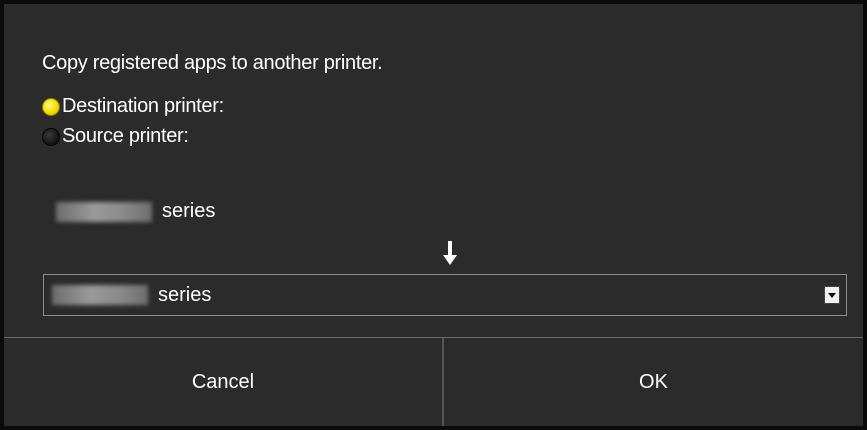  What do you see at coordinates (223, 382) in the screenshot?
I see `cancel-button: Cancel` at bounding box center [223, 382].